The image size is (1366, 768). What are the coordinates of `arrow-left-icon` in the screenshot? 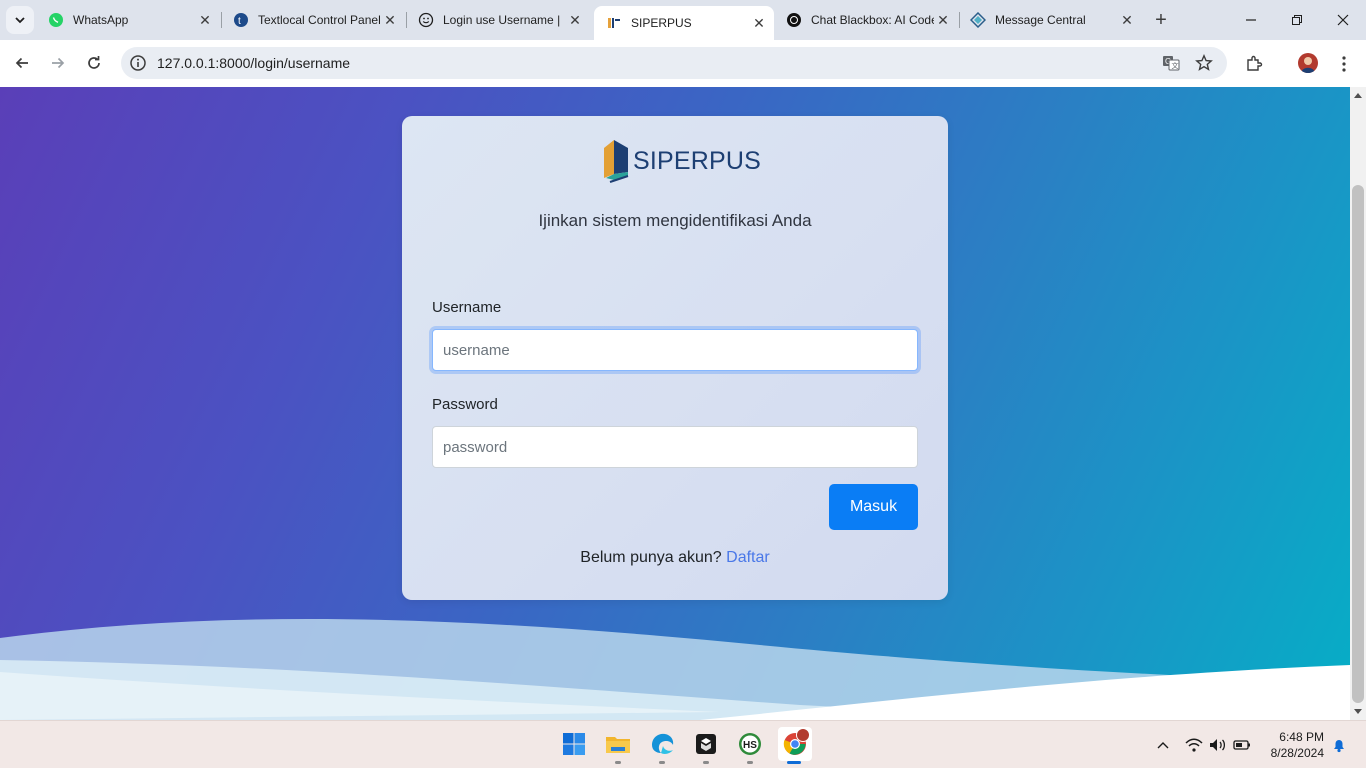 It's located at (21, 63).